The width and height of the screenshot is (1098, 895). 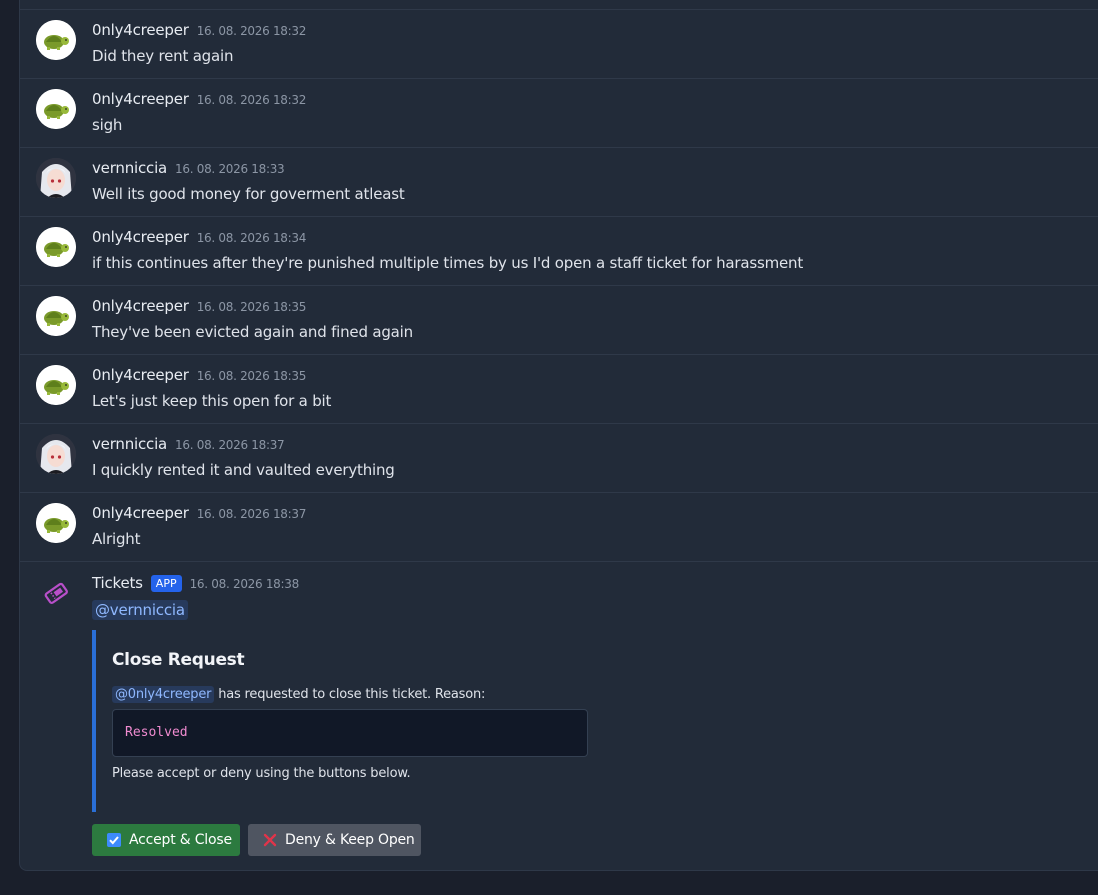 What do you see at coordinates (244, 584) in the screenshot?
I see `message-timestamp: 16. 08. 2026 18:38` at bounding box center [244, 584].